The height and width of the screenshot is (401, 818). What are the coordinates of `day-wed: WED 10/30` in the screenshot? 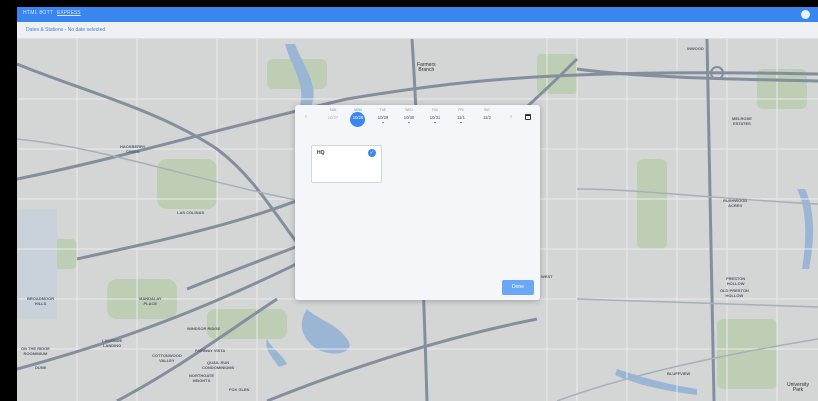 It's located at (409, 116).